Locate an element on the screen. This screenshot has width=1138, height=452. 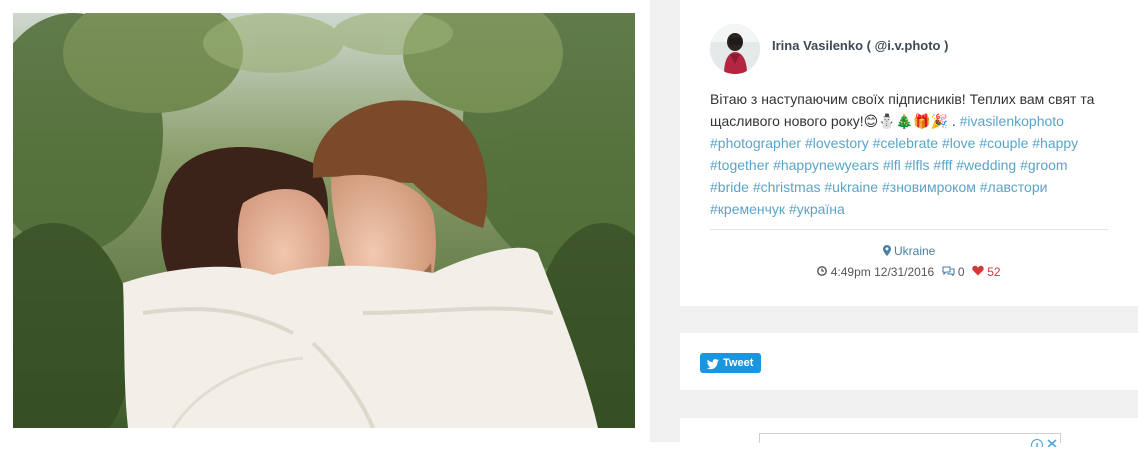
ad-close-icon is located at coordinates (1052, 441).